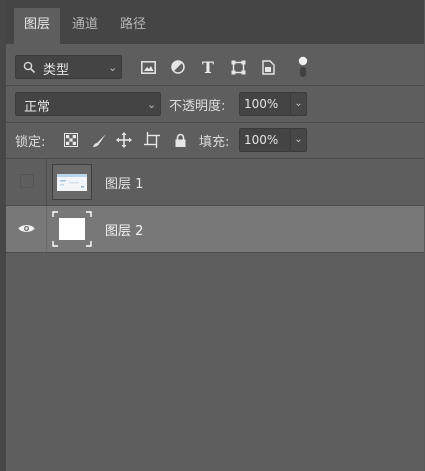  I want to click on type-filter-icon: T, so click(208, 67).